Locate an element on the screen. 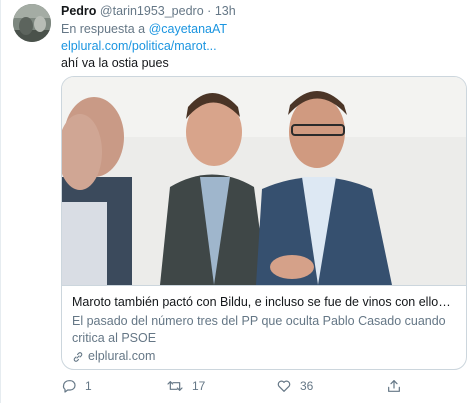 Image resolution: width=474 pixels, height=403 pixels. like-icon is located at coordinates (284, 386).